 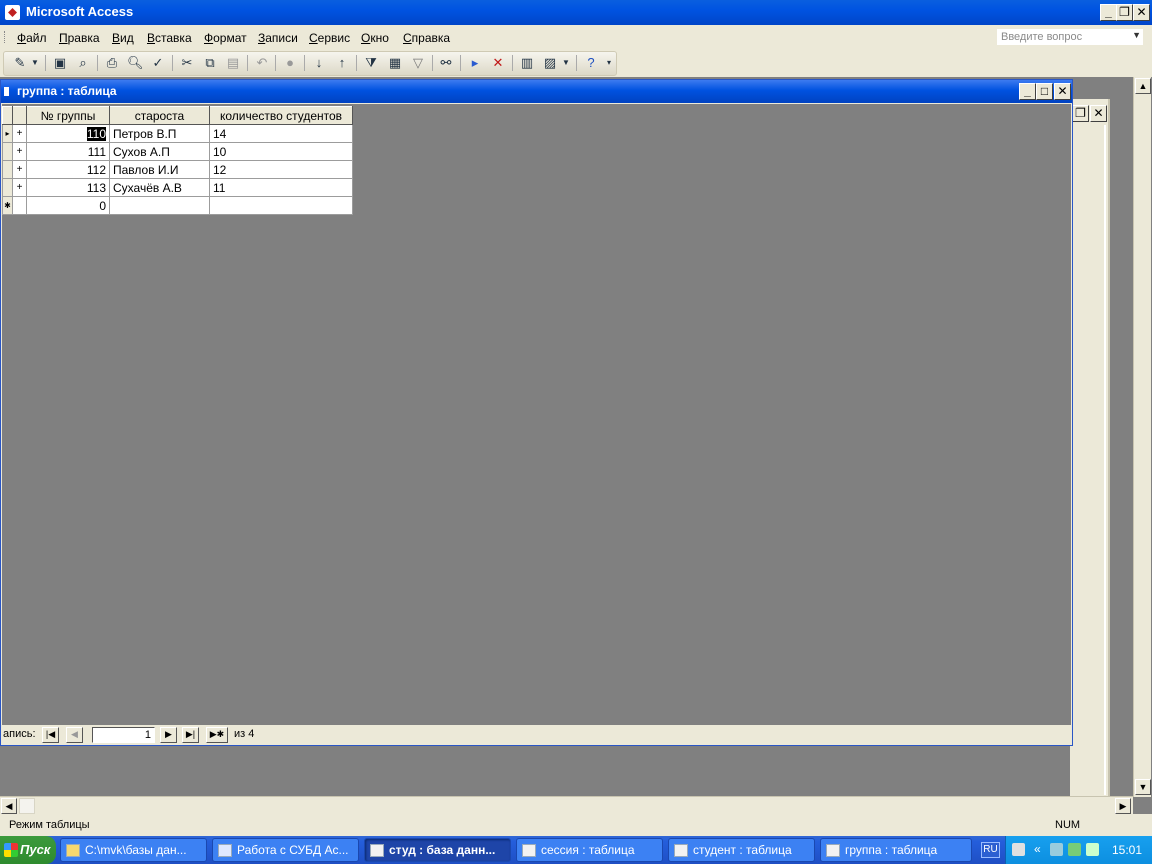 What do you see at coordinates (68, 205) in the screenshot?
I see `cell-group-number: 0` at bounding box center [68, 205].